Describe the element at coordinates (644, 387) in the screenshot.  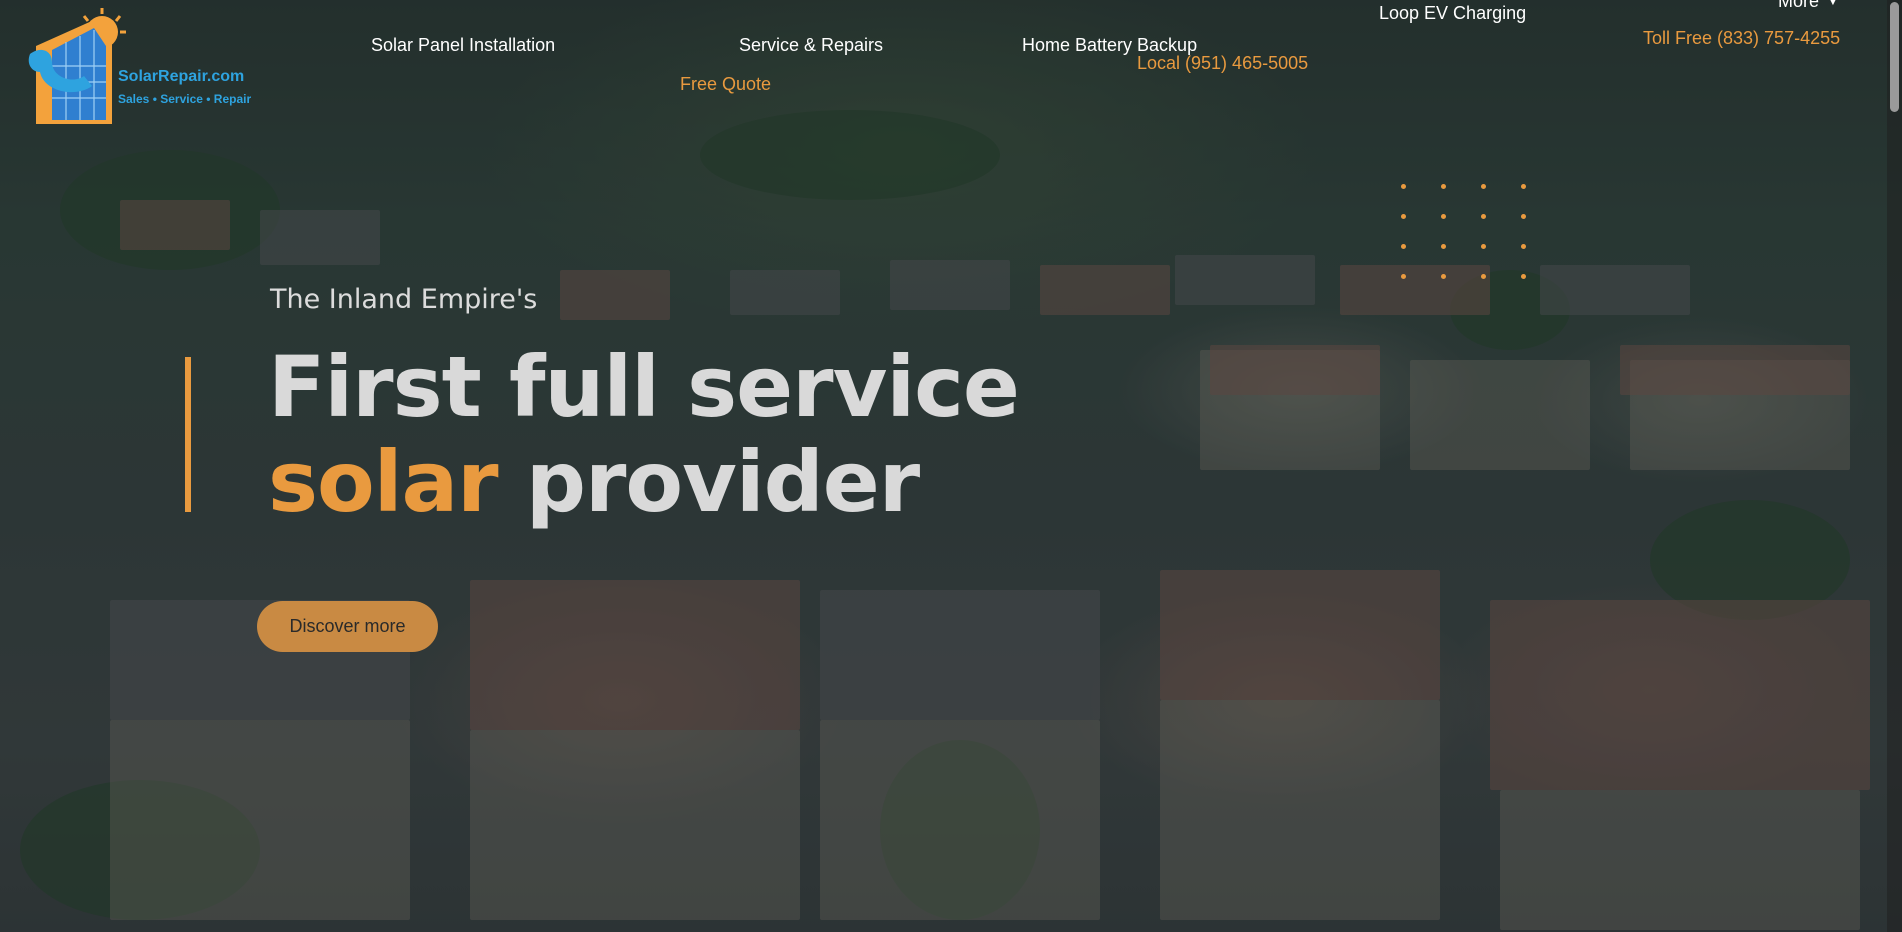
I see `headline-line-1: First full service` at that location.